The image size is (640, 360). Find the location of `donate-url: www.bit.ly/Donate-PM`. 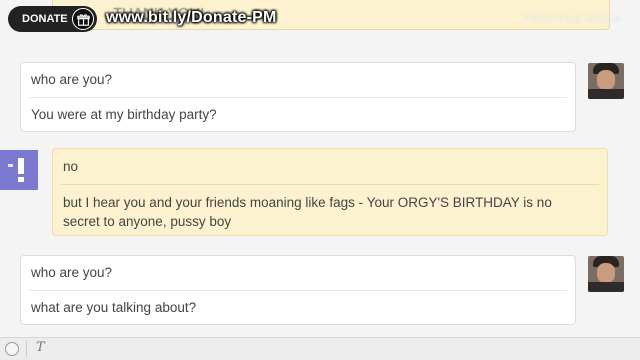

donate-url: www.bit.ly/Donate-PM is located at coordinates (191, 18).